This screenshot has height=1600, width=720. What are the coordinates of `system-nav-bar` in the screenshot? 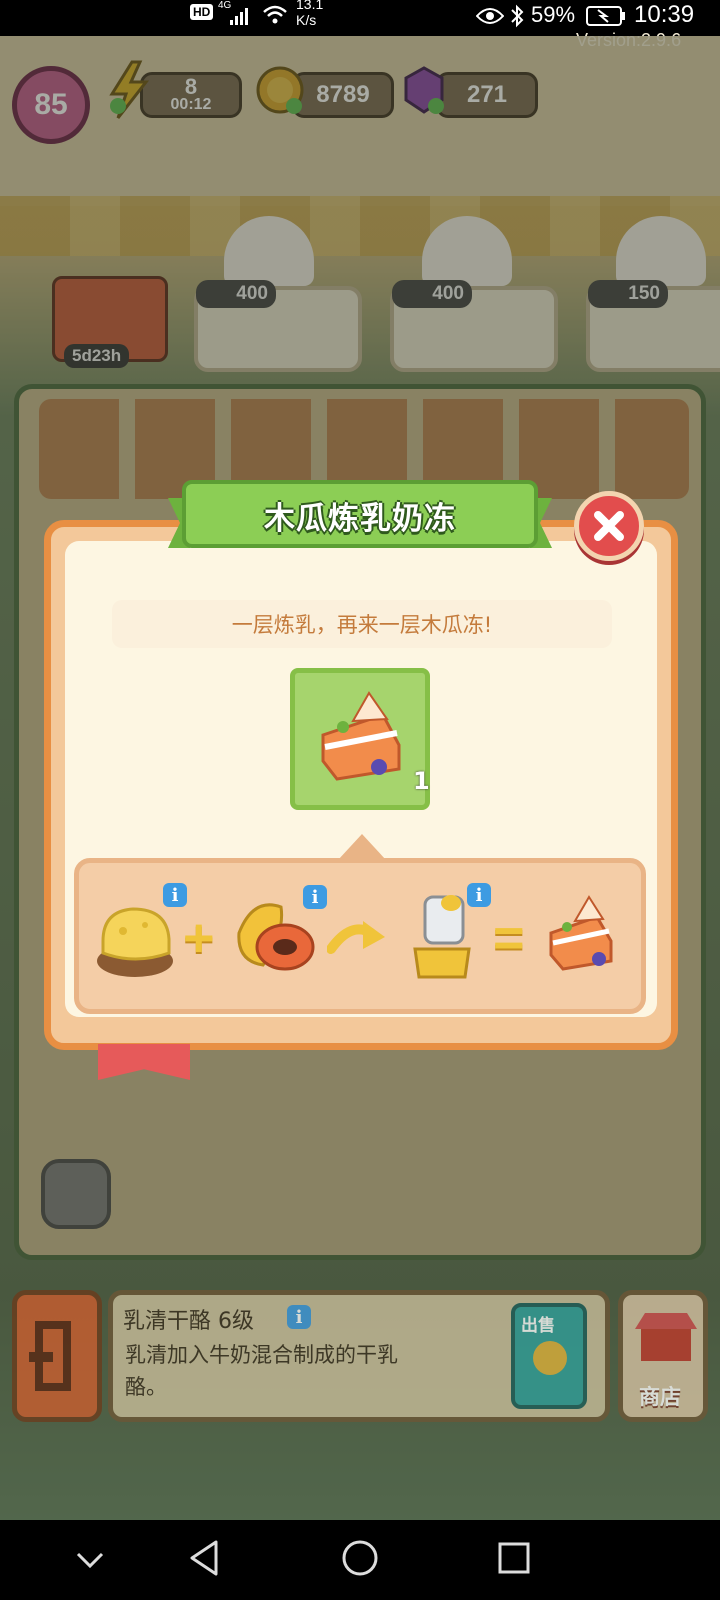 It's located at (360, 1560).